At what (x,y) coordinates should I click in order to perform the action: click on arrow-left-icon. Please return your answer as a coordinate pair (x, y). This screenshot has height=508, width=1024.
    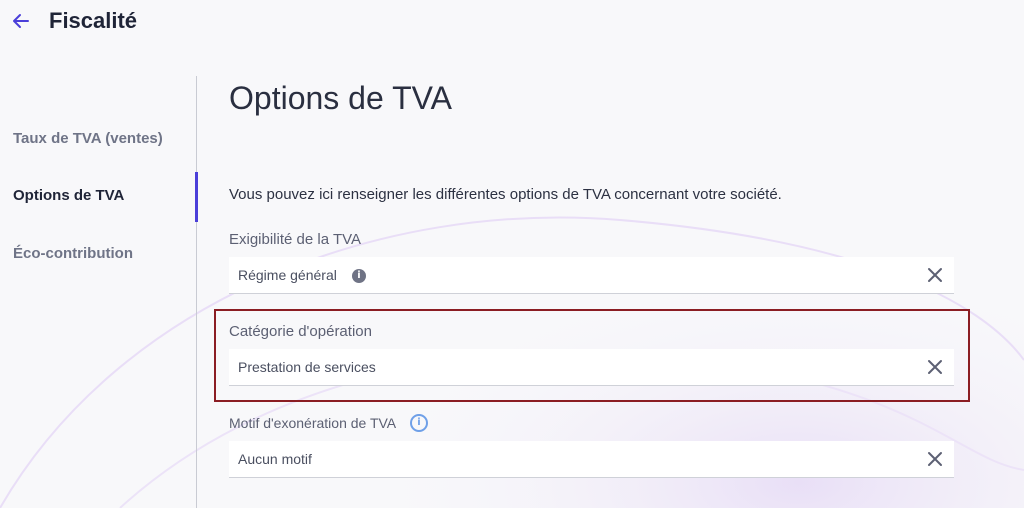
    Looking at the image, I should click on (21, 21).